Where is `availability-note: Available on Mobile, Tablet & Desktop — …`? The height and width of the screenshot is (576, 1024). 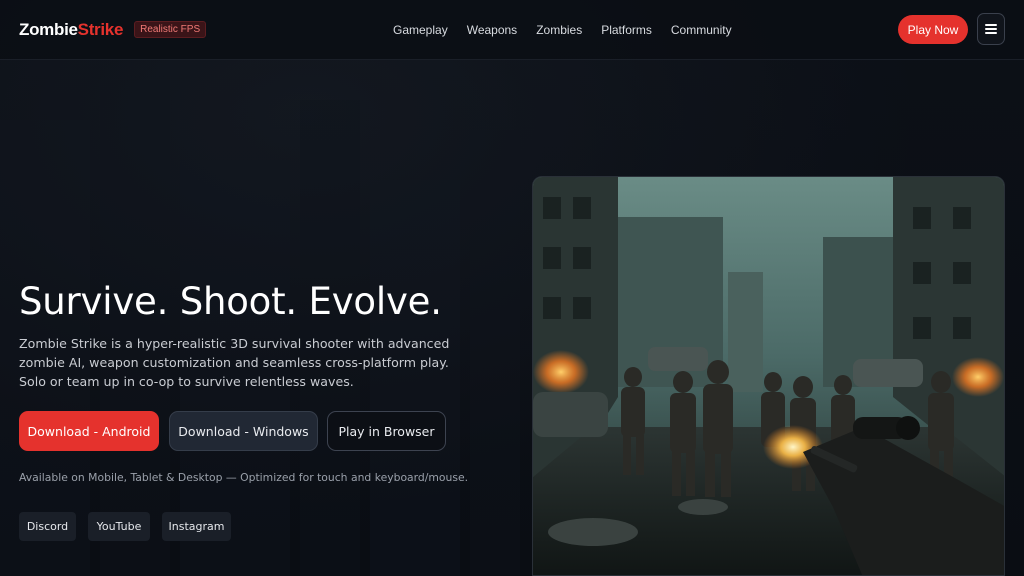
availability-note: Available on Mobile, Tablet & Desktop — … is located at coordinates (244, 477).